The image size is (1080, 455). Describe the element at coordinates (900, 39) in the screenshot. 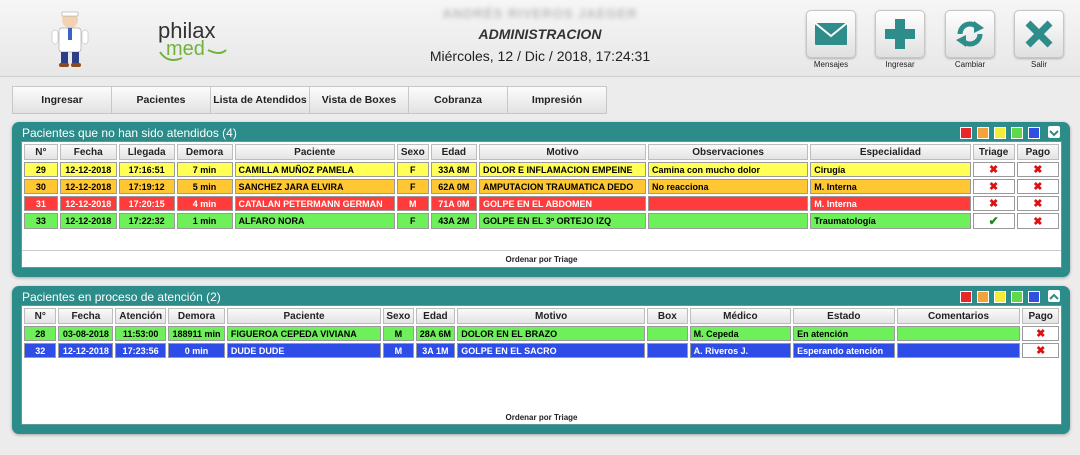

I see `ingresar-button: Ingresar` at that location.